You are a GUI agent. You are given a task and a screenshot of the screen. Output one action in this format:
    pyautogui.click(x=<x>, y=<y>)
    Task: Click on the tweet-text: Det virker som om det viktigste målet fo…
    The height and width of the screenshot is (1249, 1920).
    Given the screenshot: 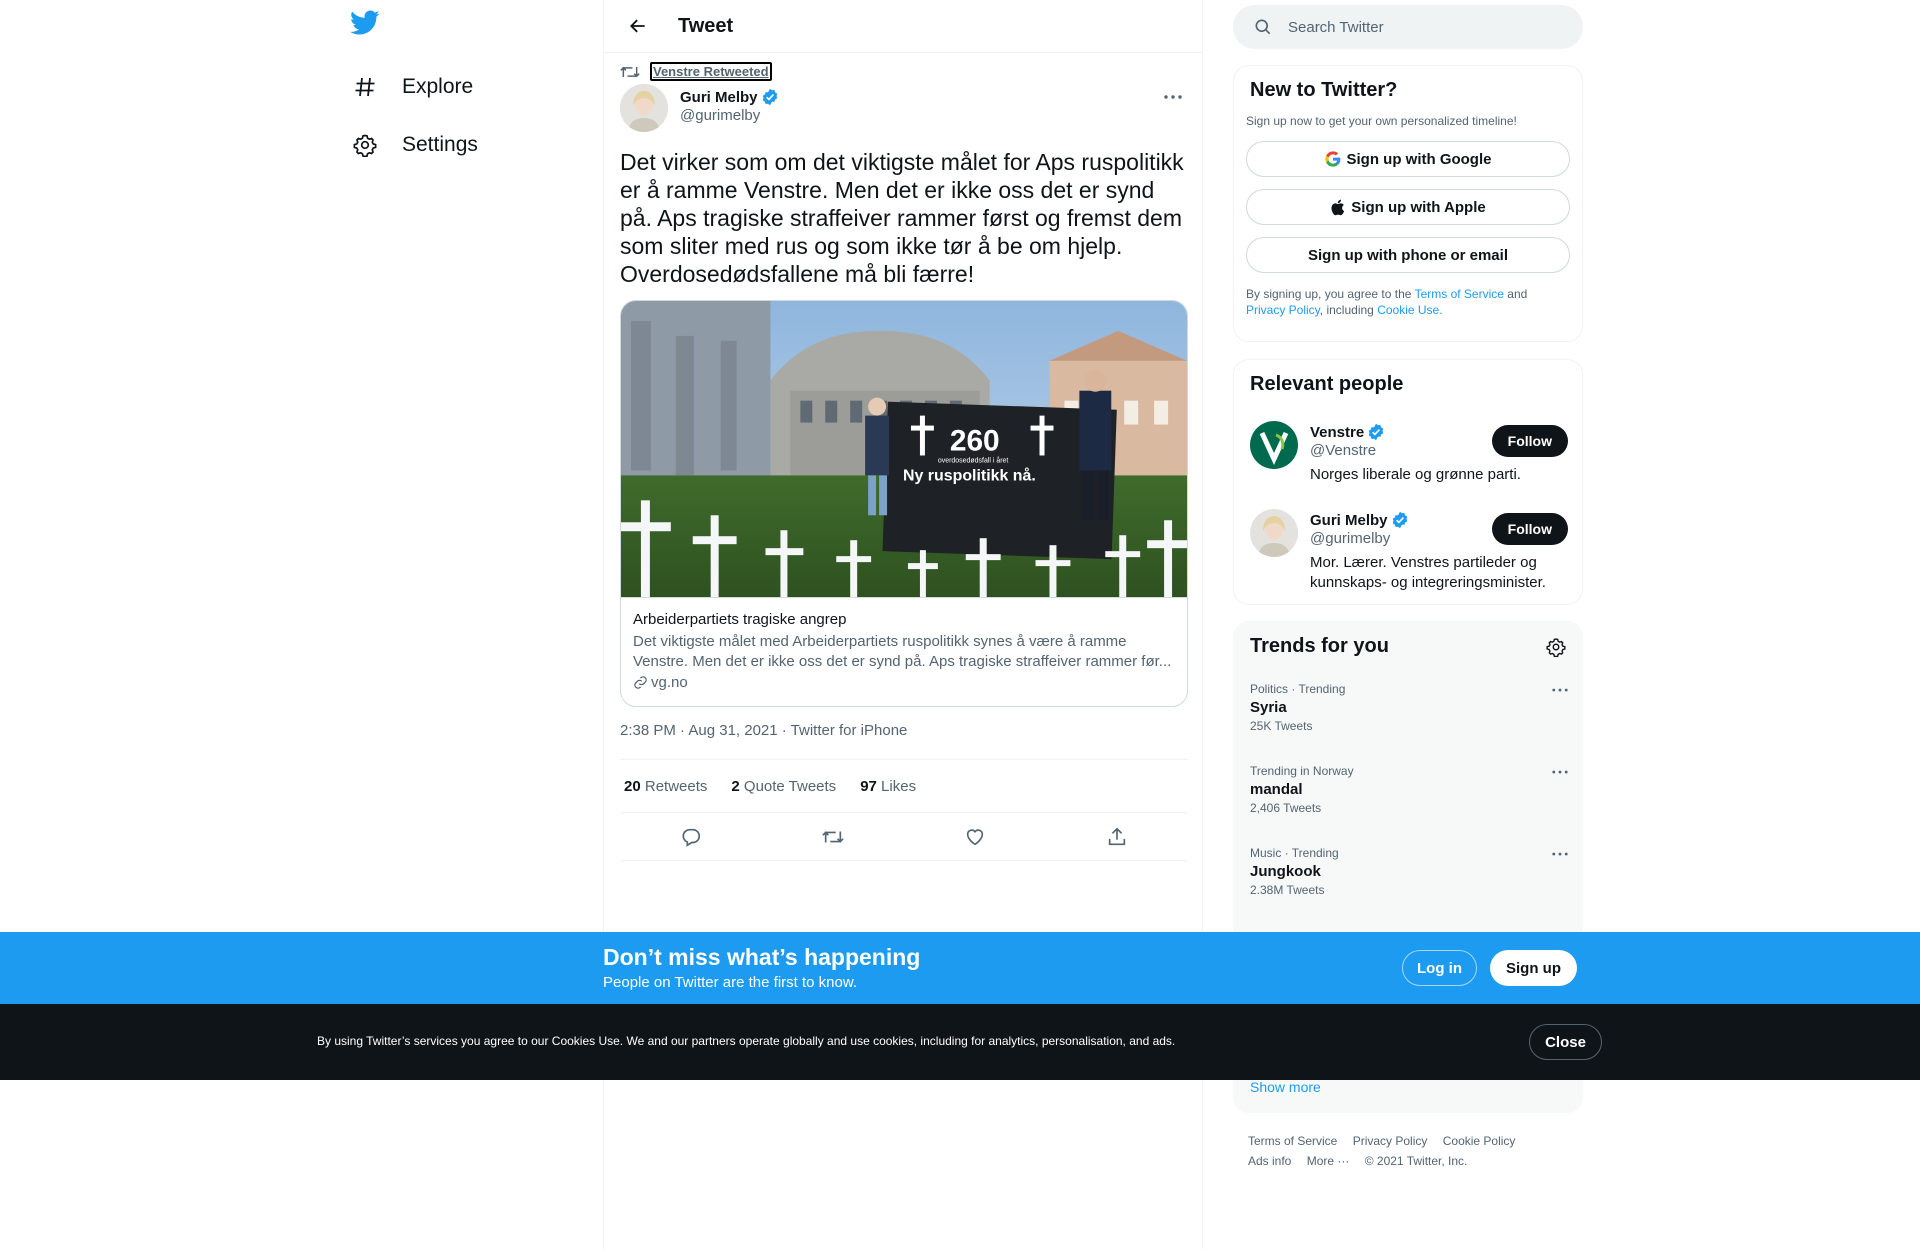 What is the action you would take?
    pyautogui.click(x=902, y=218)
    